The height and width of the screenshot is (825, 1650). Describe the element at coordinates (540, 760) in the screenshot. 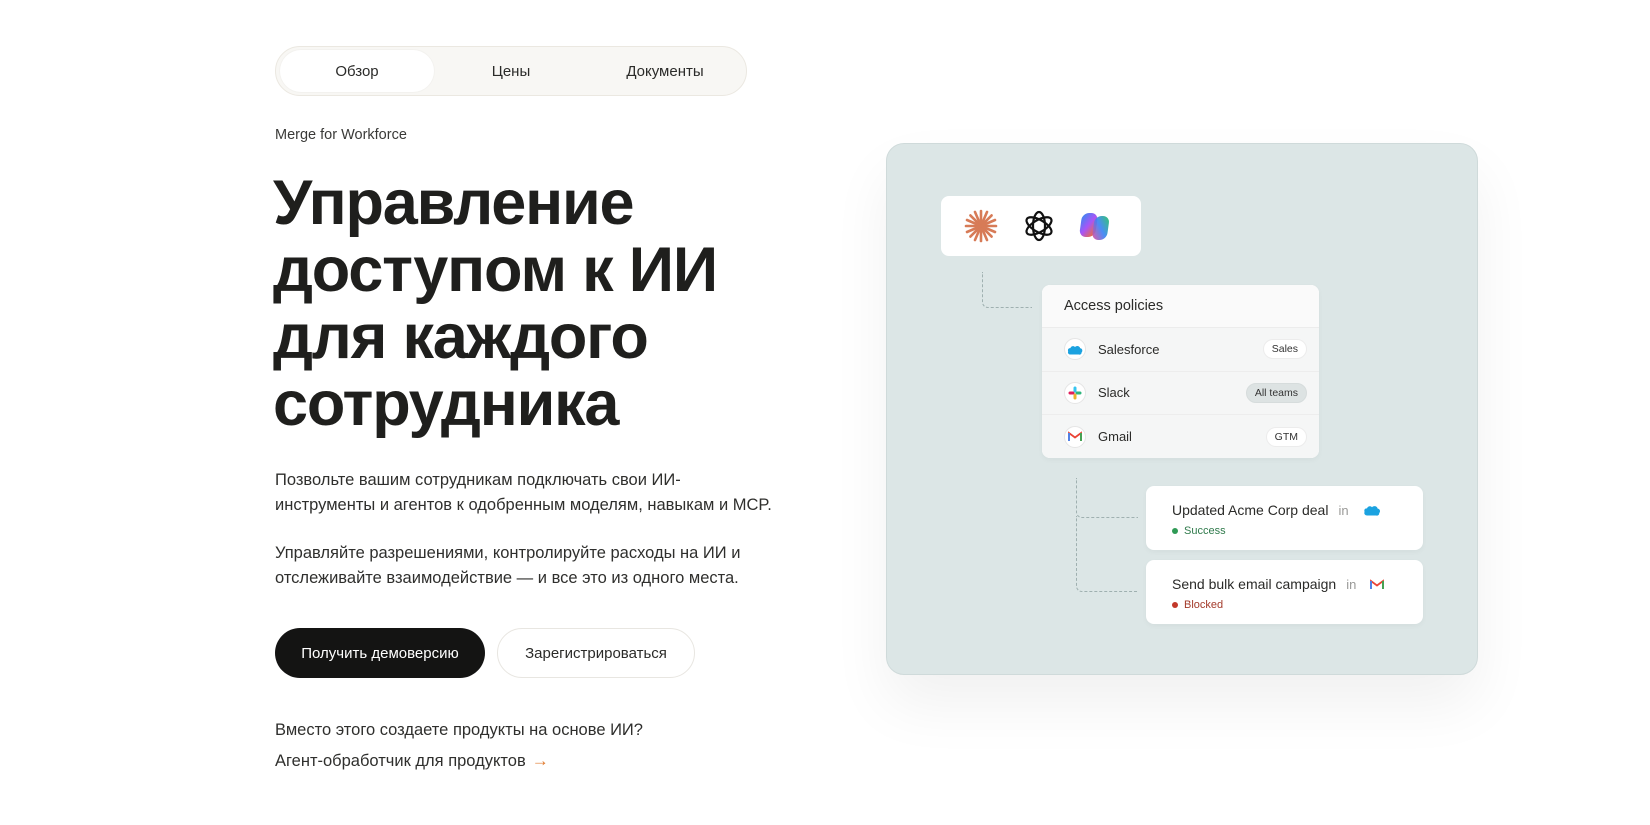

I see `arrow-right-icon: →` at that location.